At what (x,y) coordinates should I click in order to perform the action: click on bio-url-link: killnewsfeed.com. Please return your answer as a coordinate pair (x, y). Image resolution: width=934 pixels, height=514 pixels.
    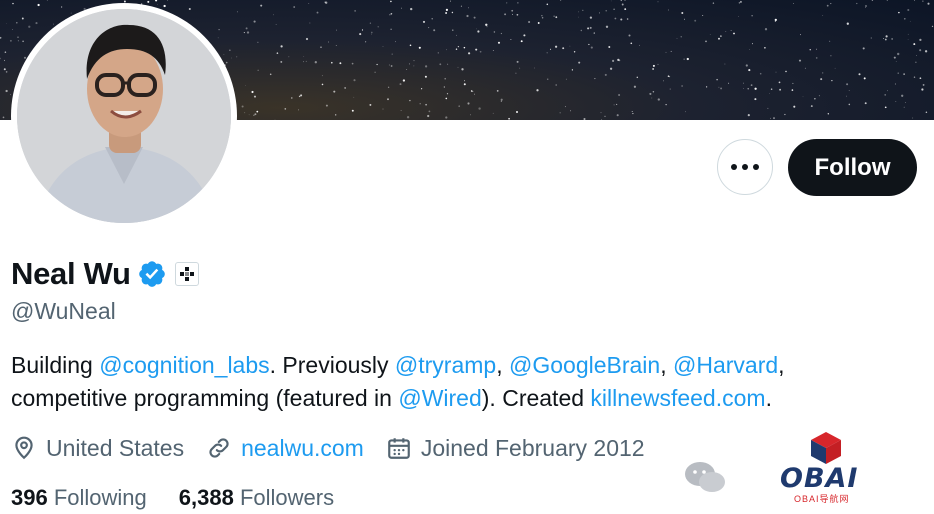
    Looking at the image, I should click on (677, 398).